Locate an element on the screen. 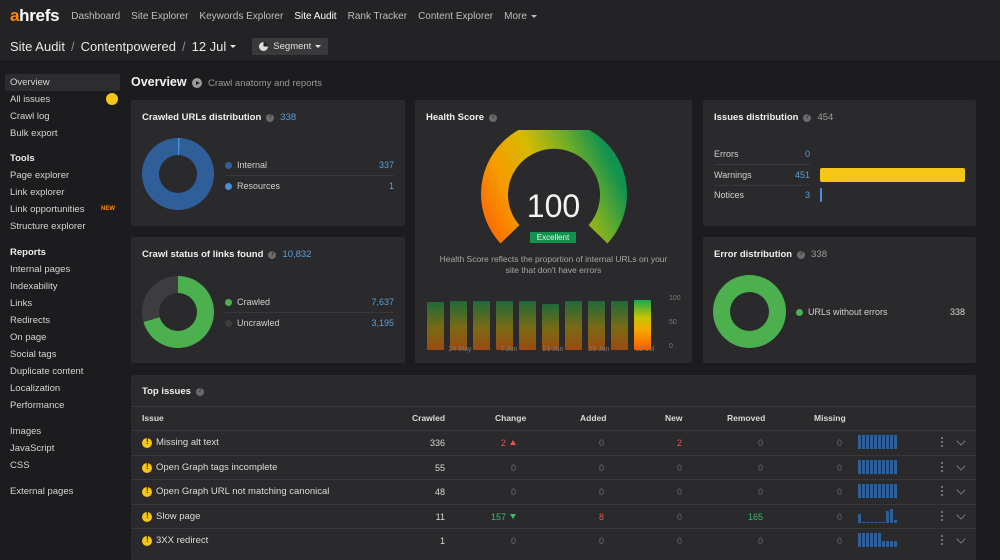 This screenshot has height=560, width=1000. crawled-urls-donut is located at coordinates (178, 174).